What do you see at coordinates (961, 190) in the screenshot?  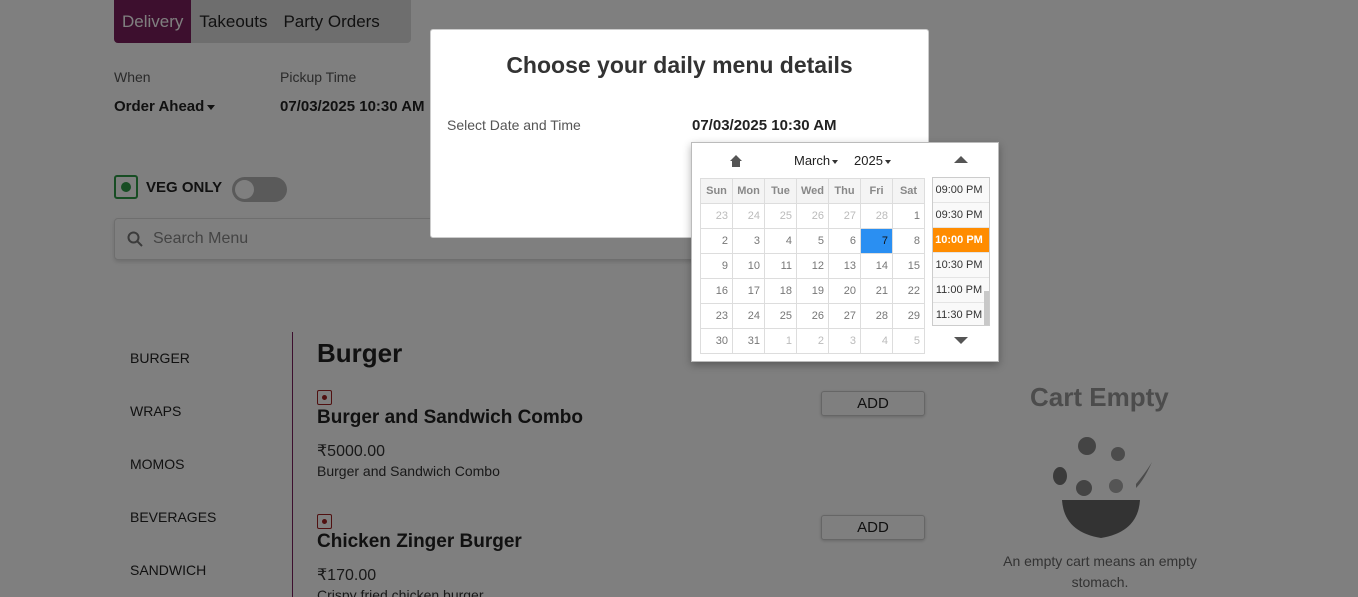 I see `time-option: 09:00 PM` at bounding box center [961, 190].